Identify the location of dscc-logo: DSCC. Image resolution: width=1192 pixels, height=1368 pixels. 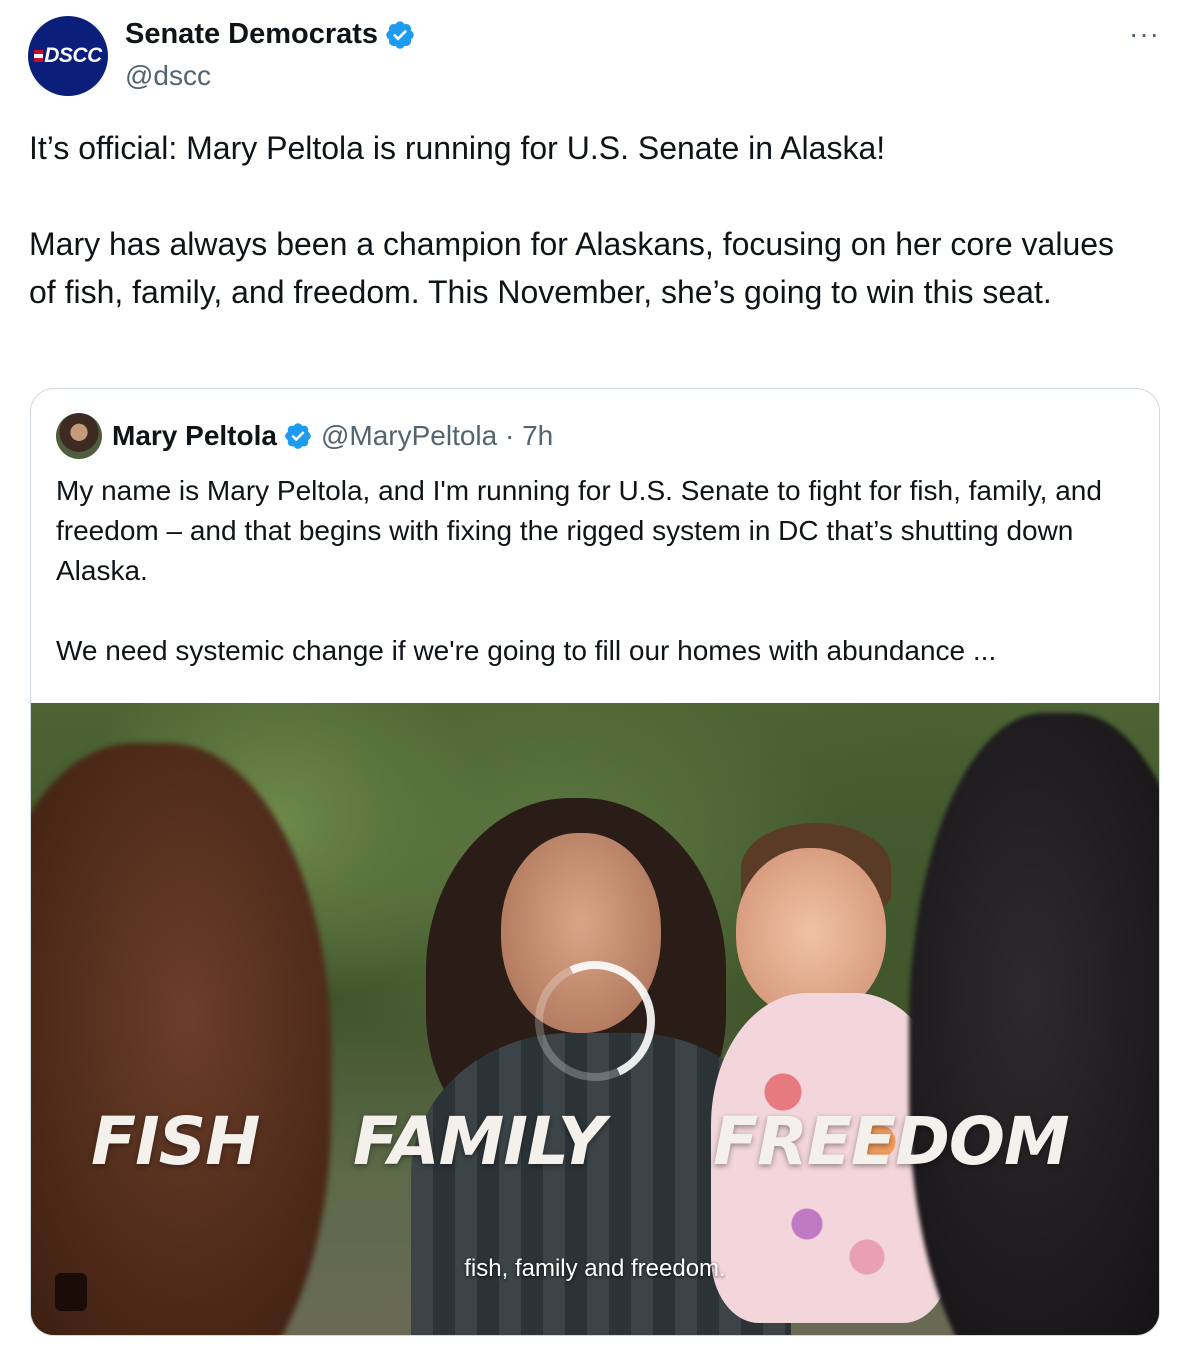
(68, 56).